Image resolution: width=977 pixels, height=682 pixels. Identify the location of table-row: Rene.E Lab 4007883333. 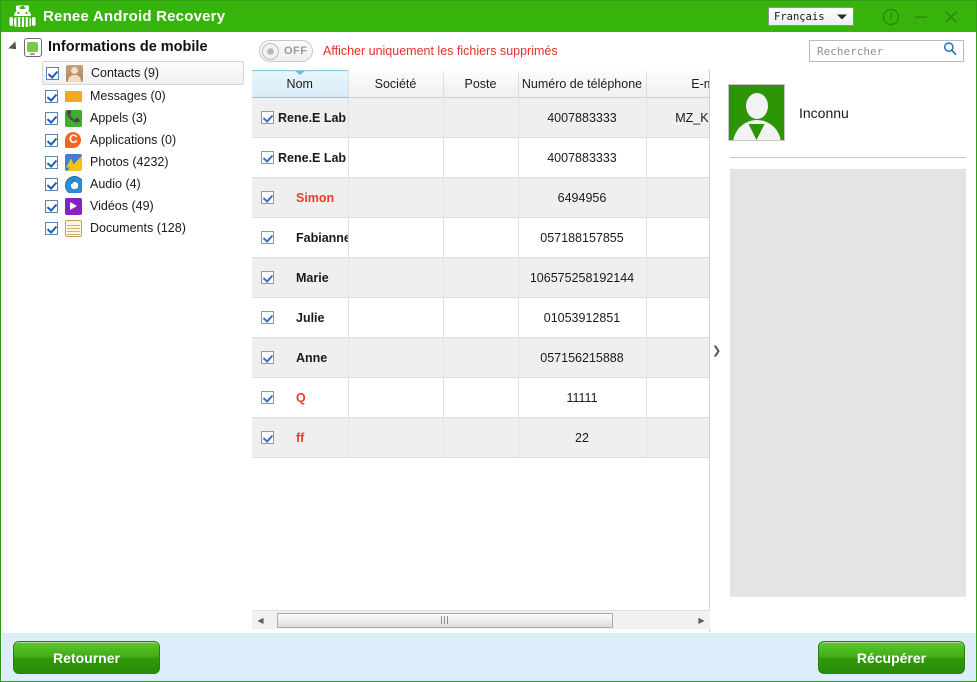
(480, 157).